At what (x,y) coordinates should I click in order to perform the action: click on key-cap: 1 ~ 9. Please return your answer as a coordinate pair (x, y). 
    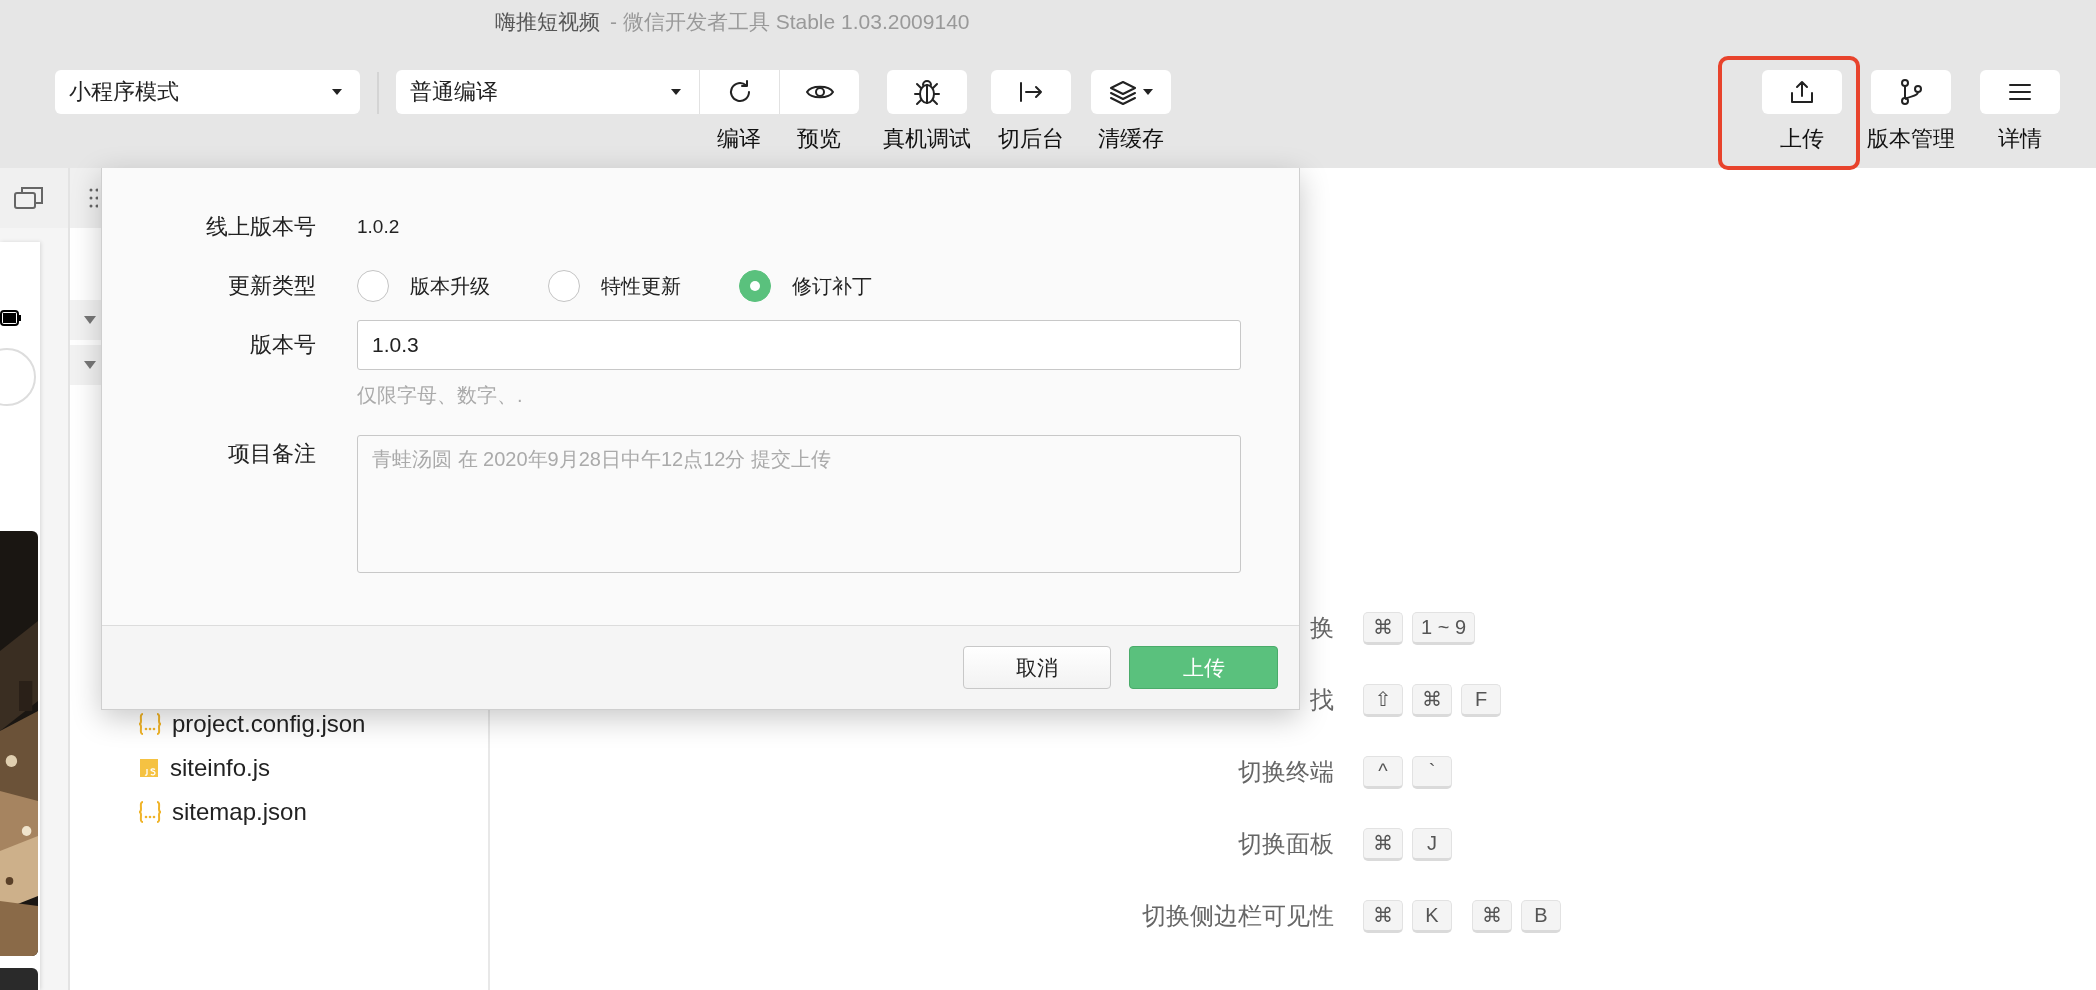
    Looking at the image, I should click on (1444, 628).